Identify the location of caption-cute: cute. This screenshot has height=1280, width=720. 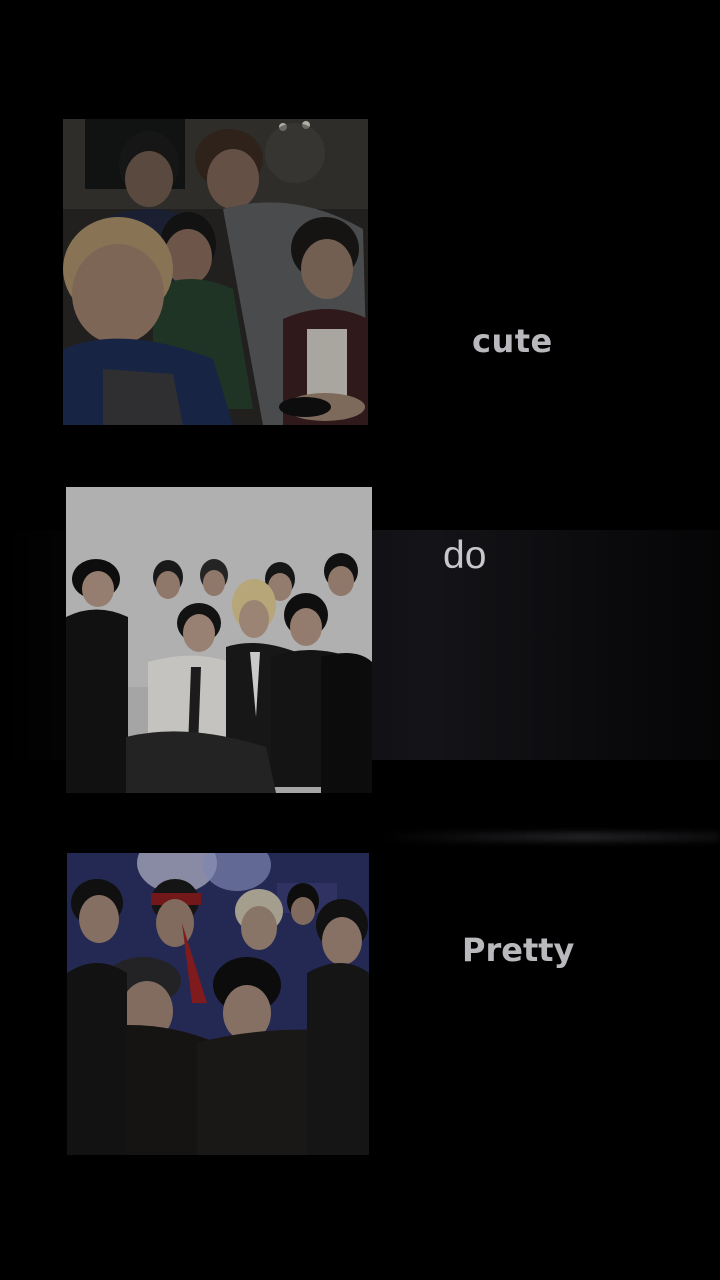
(512, 341).